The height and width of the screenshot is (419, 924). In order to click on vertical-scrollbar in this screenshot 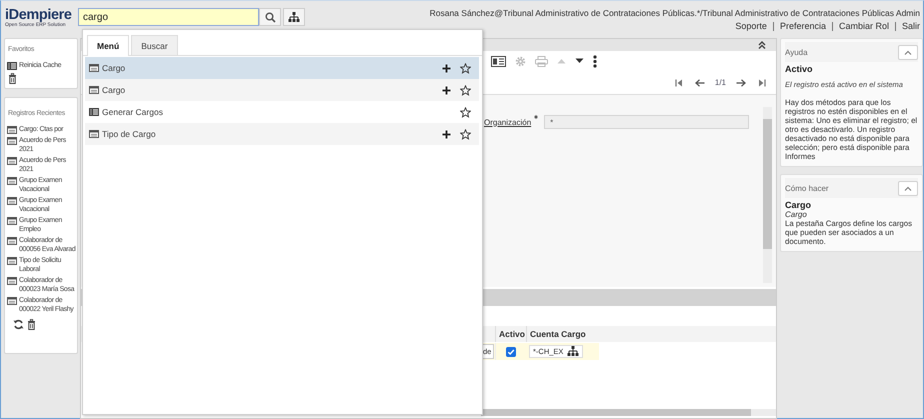, I will do `click(767, 195)`.